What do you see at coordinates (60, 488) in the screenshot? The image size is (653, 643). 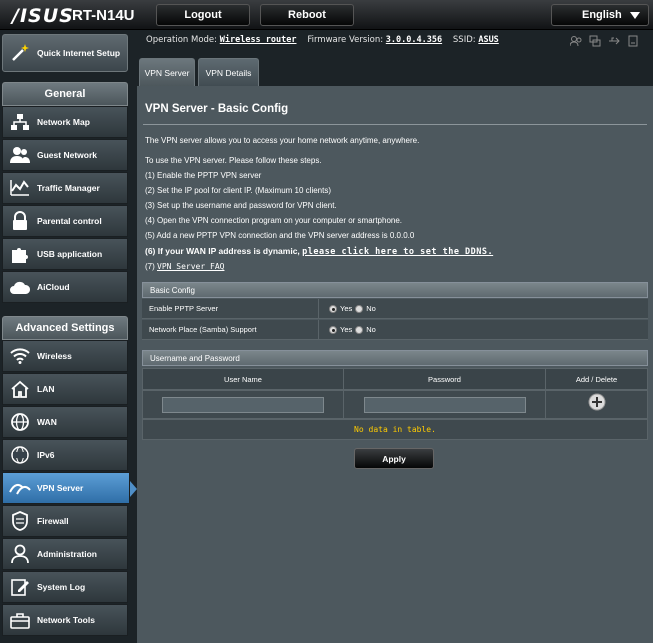 I see `sidebar-item-label: VPN Server` at bounding box center [60, 488].